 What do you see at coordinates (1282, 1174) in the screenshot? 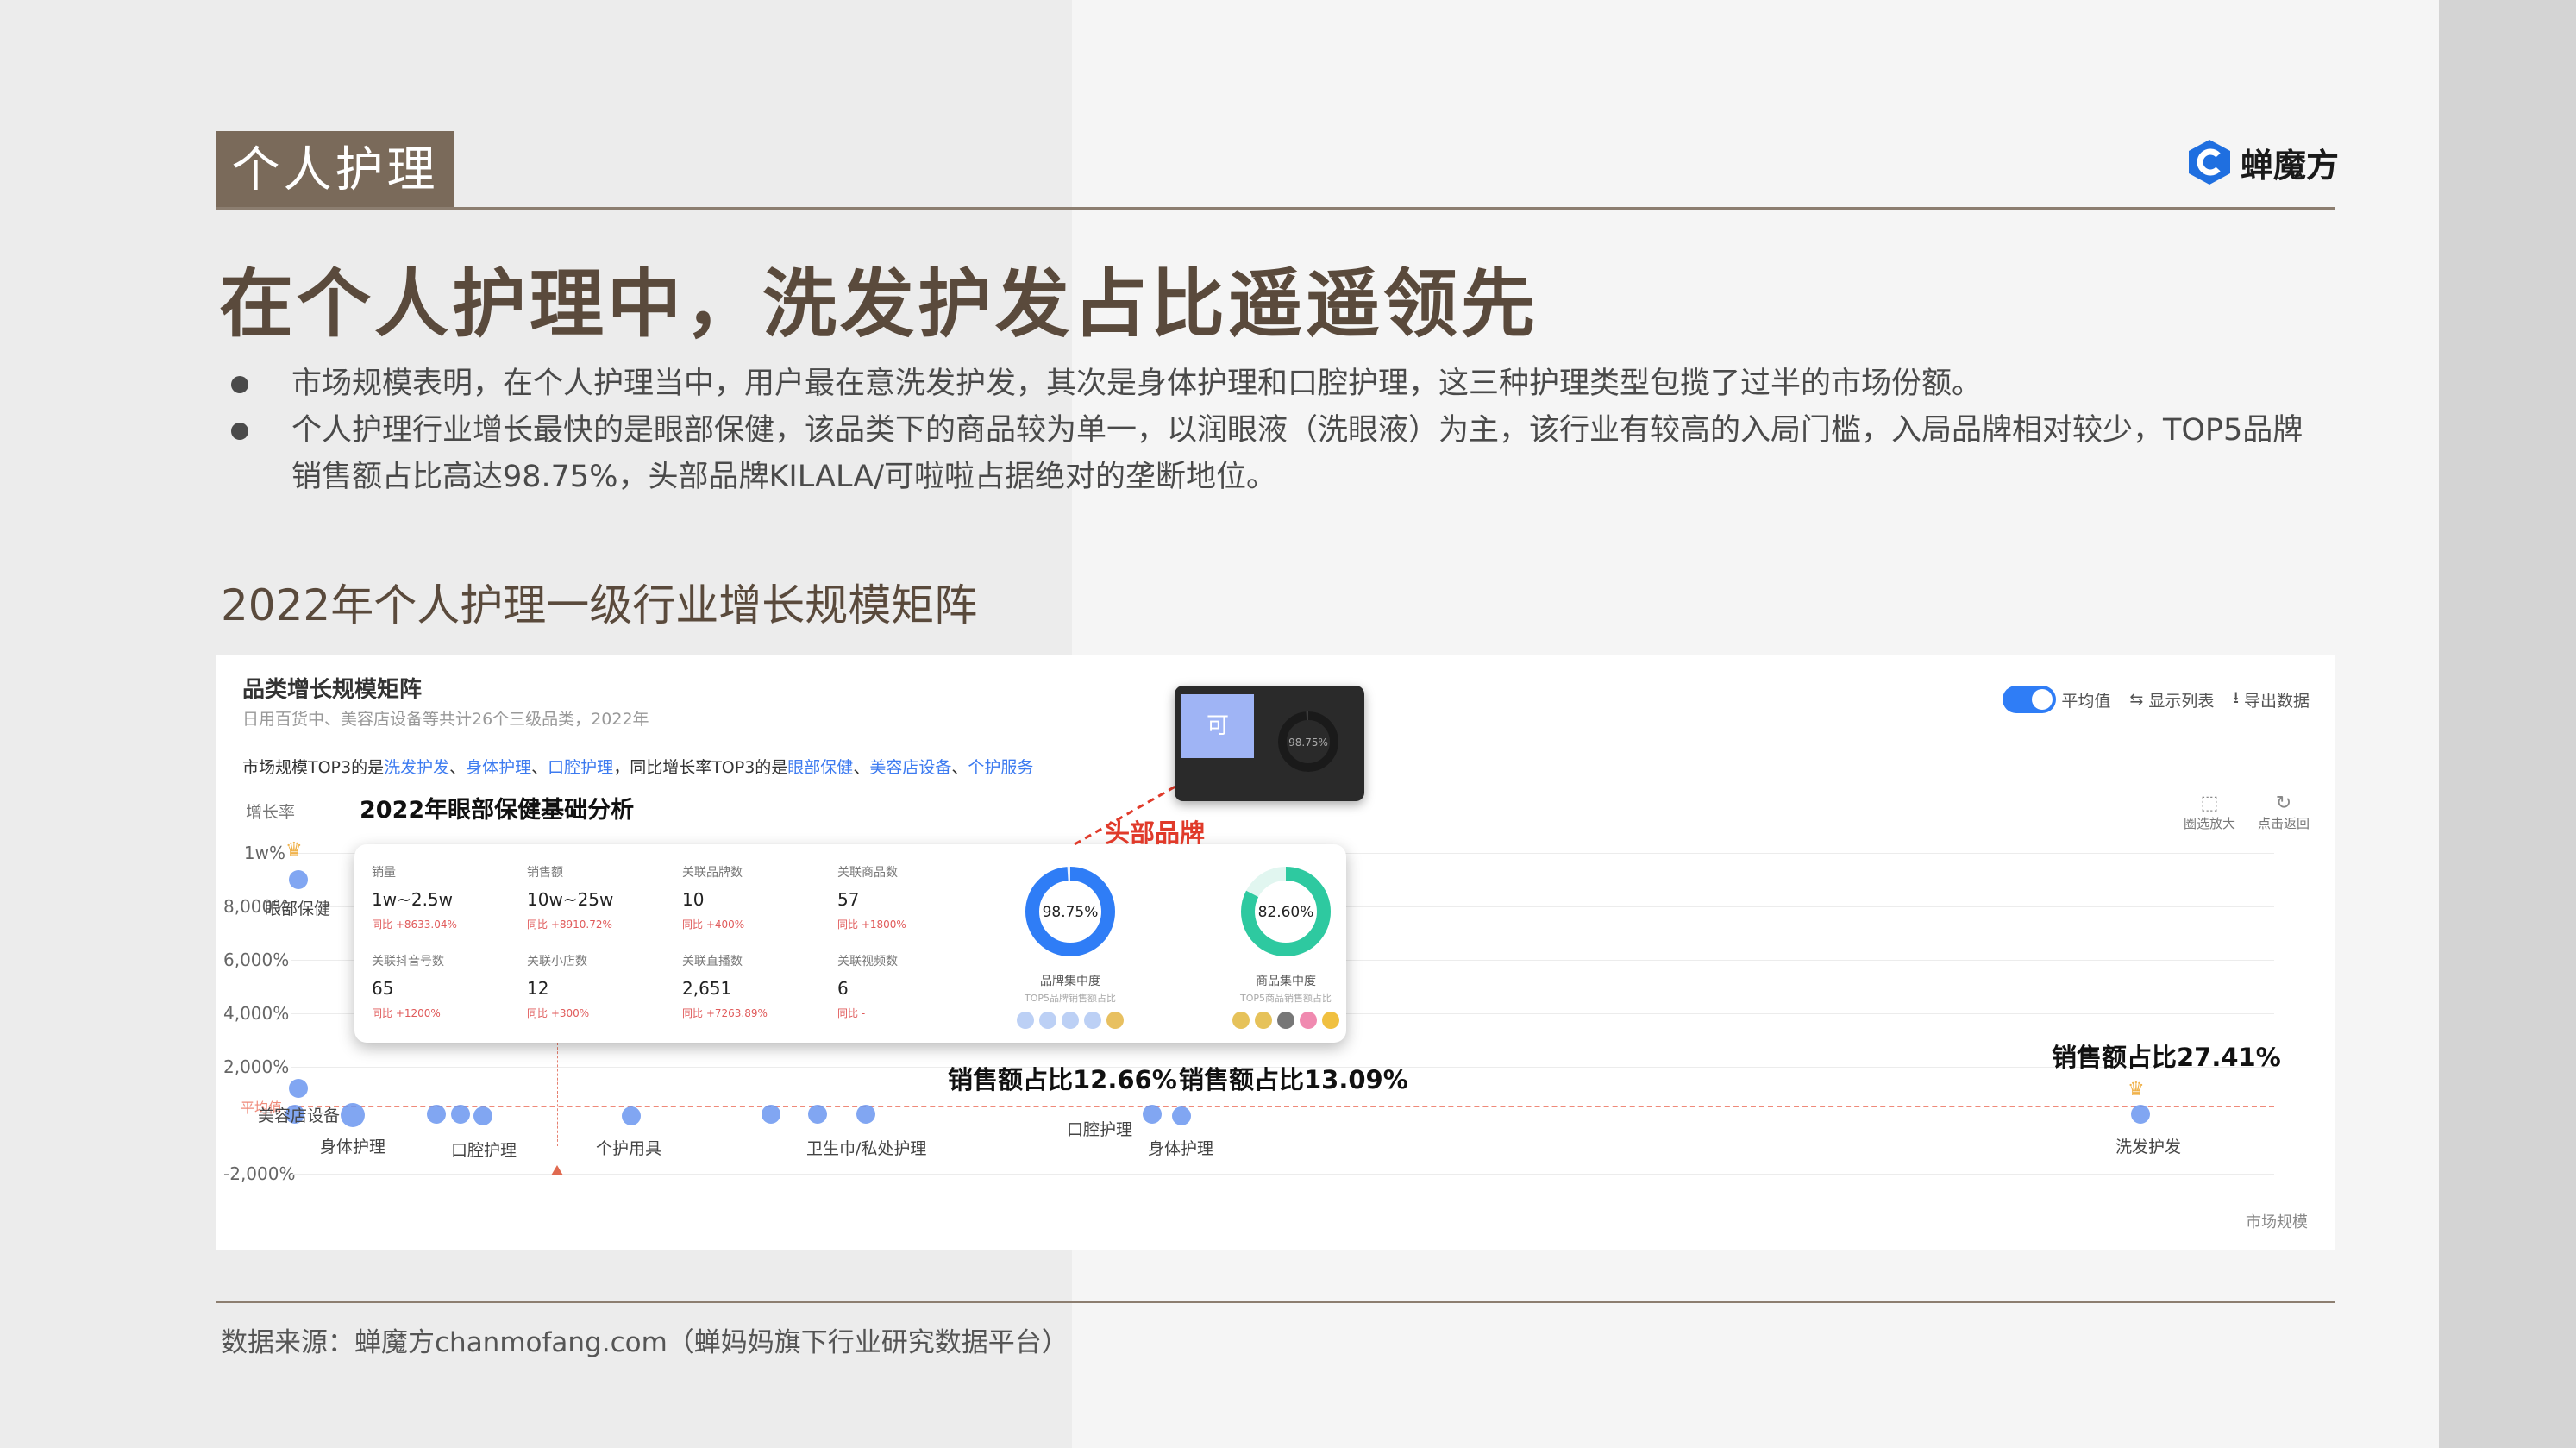
I see `grid-line` at bounding box center [1282, 1174].